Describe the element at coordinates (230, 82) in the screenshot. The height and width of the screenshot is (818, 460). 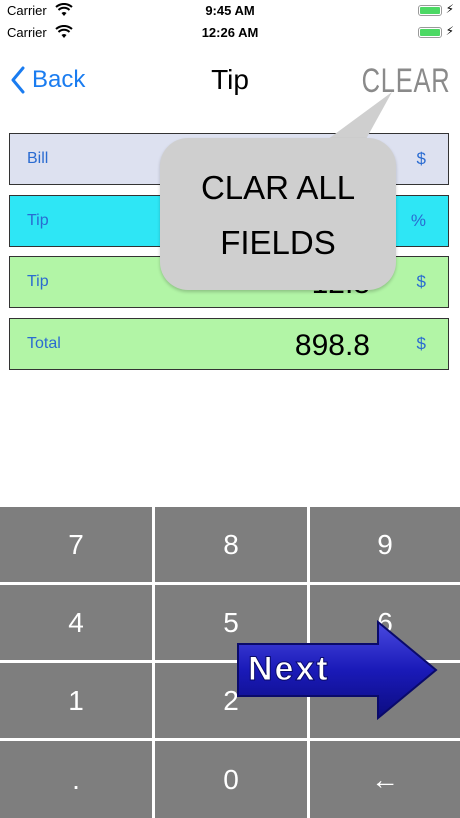
I see `navigation-bar: Back Tip CLEAR` at that location.